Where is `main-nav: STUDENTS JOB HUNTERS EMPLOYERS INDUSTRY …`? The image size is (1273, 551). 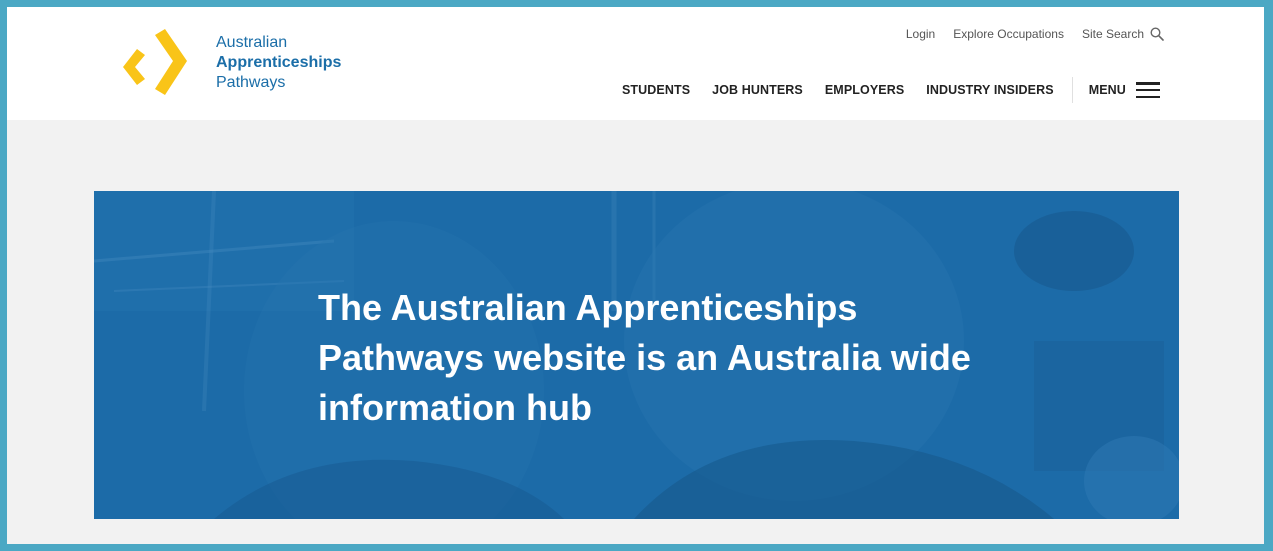 main-nav: STUDENTS JOB HUNTERS EMPLOYERS INDUSTRY … is located at coordinates (891, 90).